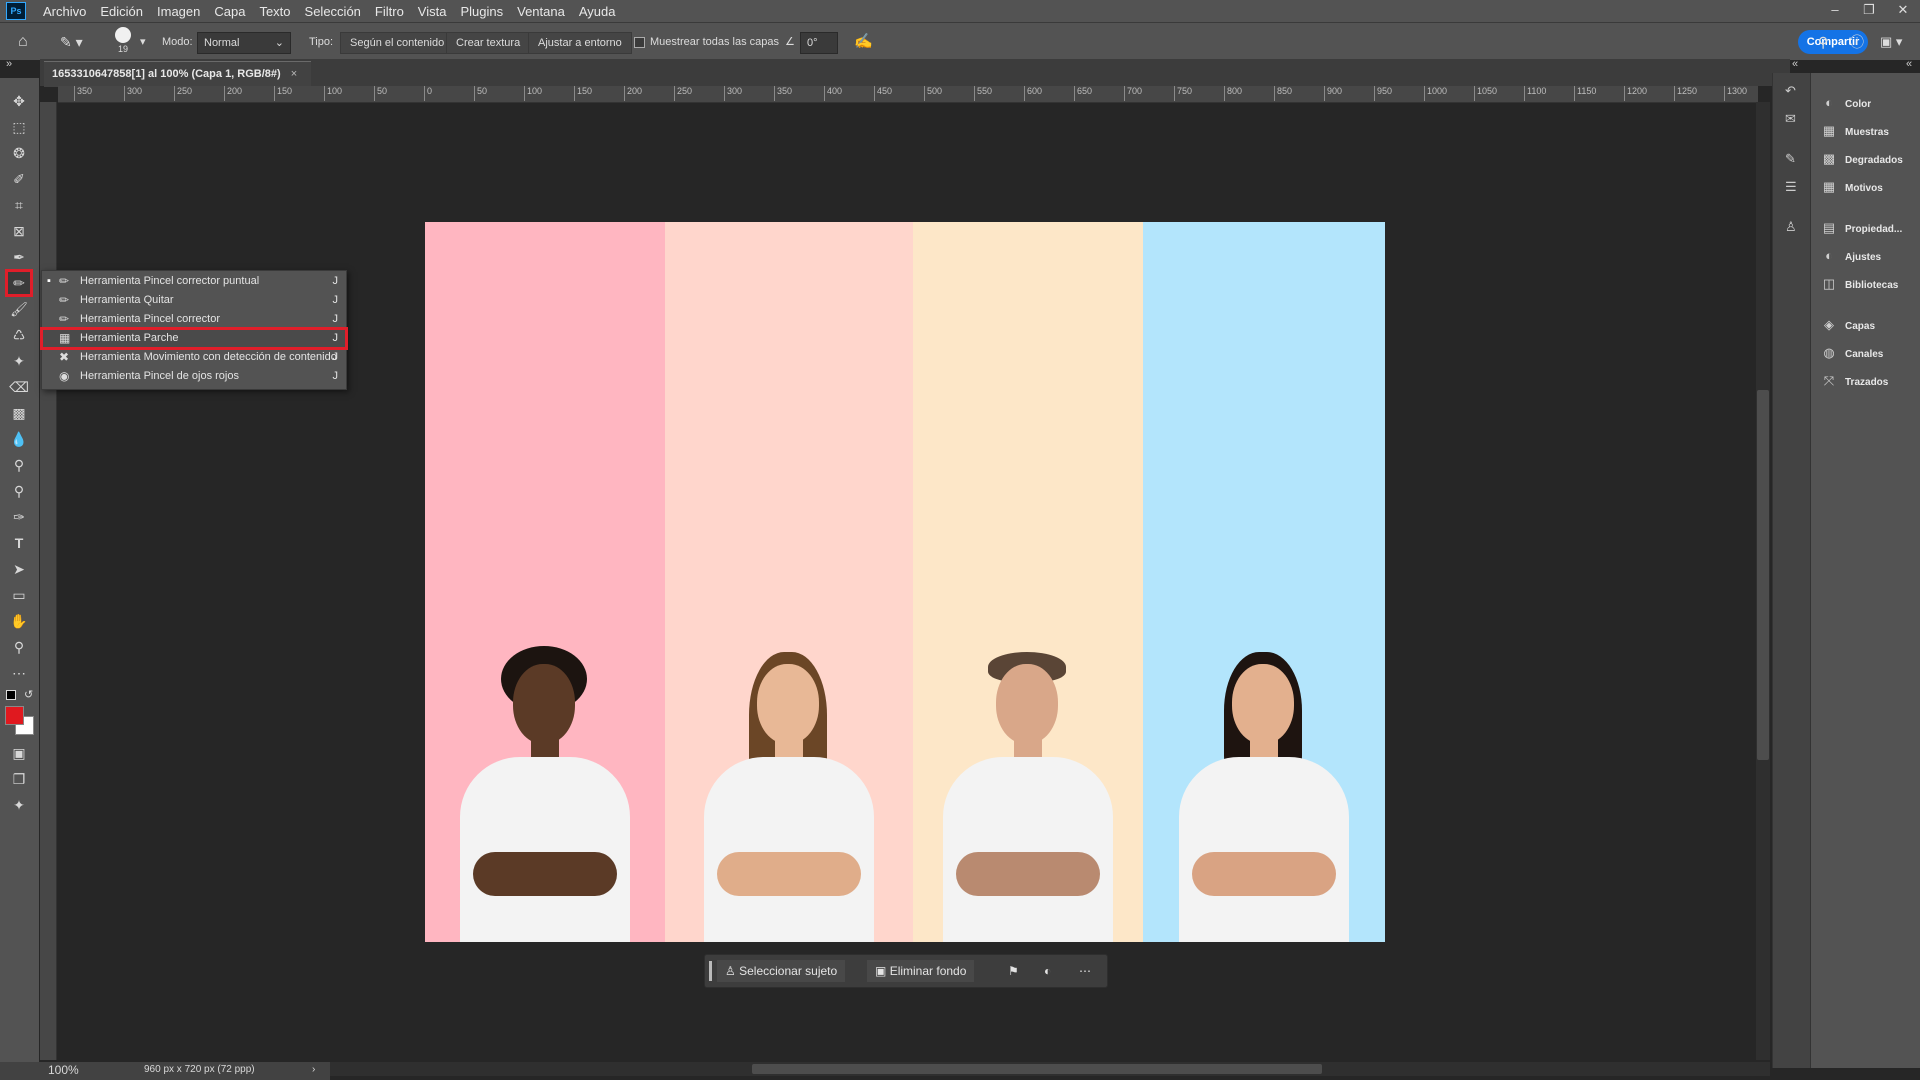 Image resolution: width=1920 pixels, height=1080 pixels. I want to click on menu-ayuda: Ayuda, so click(597, 11).